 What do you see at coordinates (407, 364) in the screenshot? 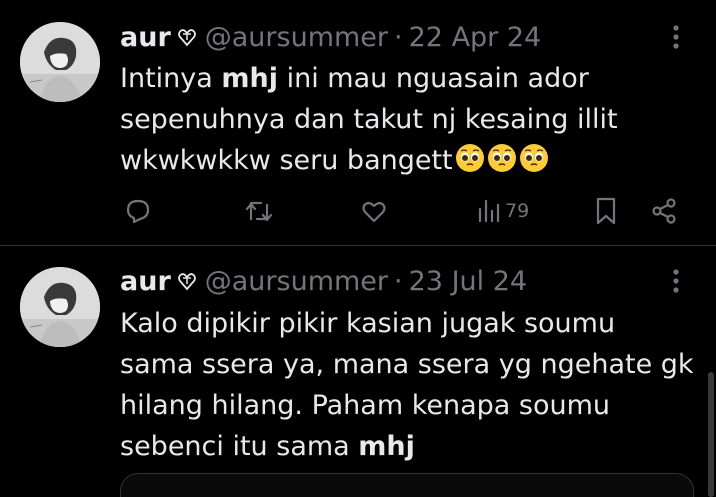
I see `tweet-text-line: sama ssera ya, mana ssera yg ngehate gk` at bounding box center [407, 364].